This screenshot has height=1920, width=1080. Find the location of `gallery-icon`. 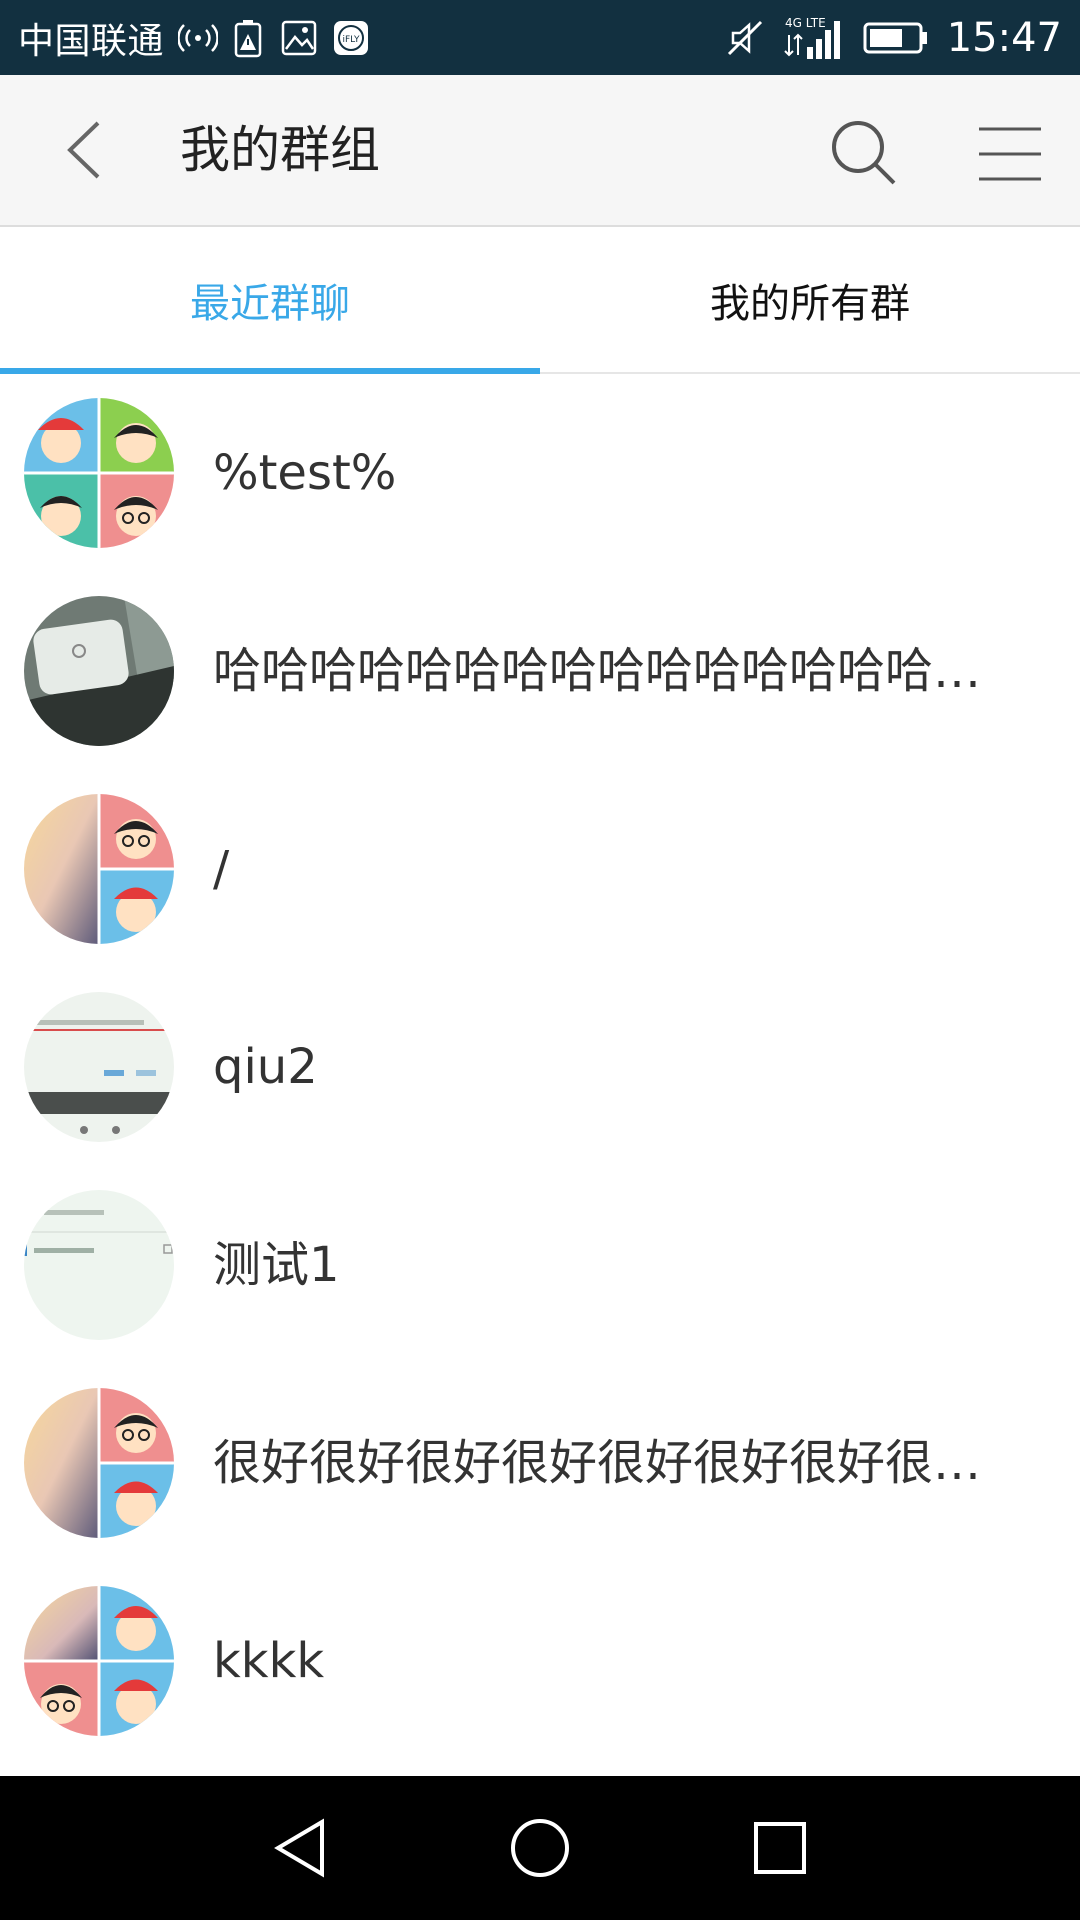

gallery-icon is located at coordinates (299, 38).